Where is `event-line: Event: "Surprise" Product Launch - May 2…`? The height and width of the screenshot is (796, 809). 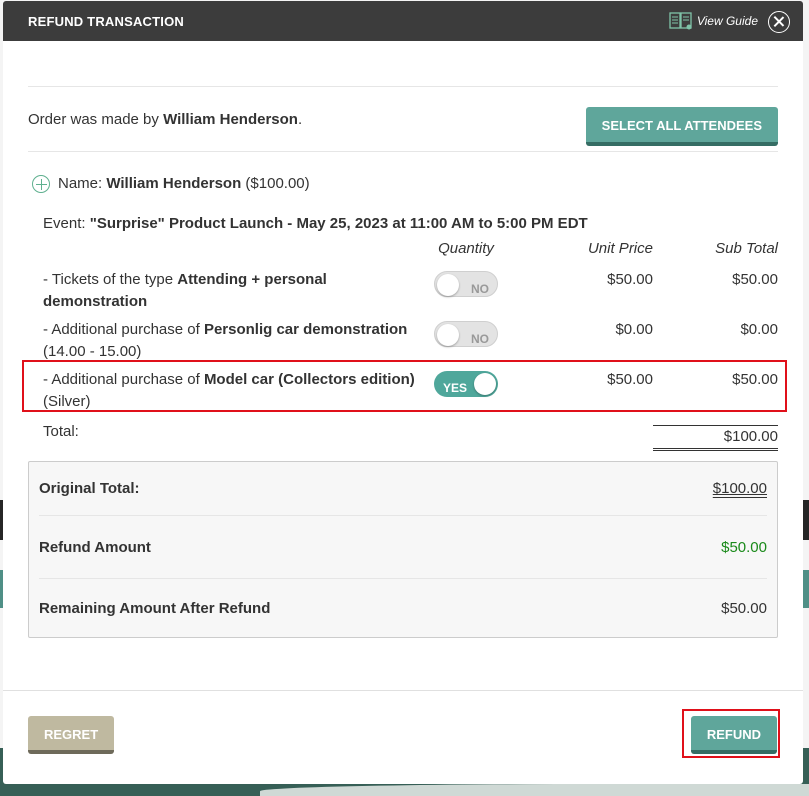
event-line: Event: "Surprise" Product Launch - May 2… is located at coordinates (403, 227).